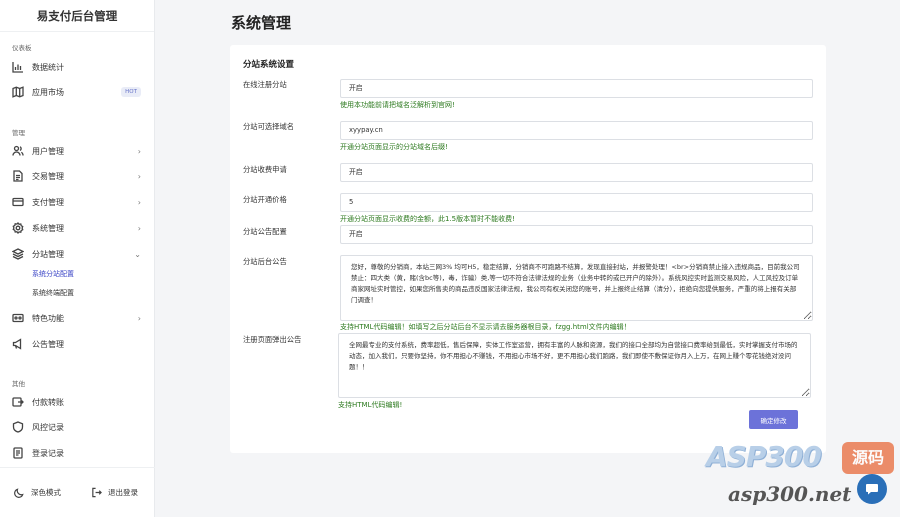 This screenshot has width=900, height=517. Describe the element at coordinates (18, 344) in the screenshot. I see `megaphone-icon` at that location.